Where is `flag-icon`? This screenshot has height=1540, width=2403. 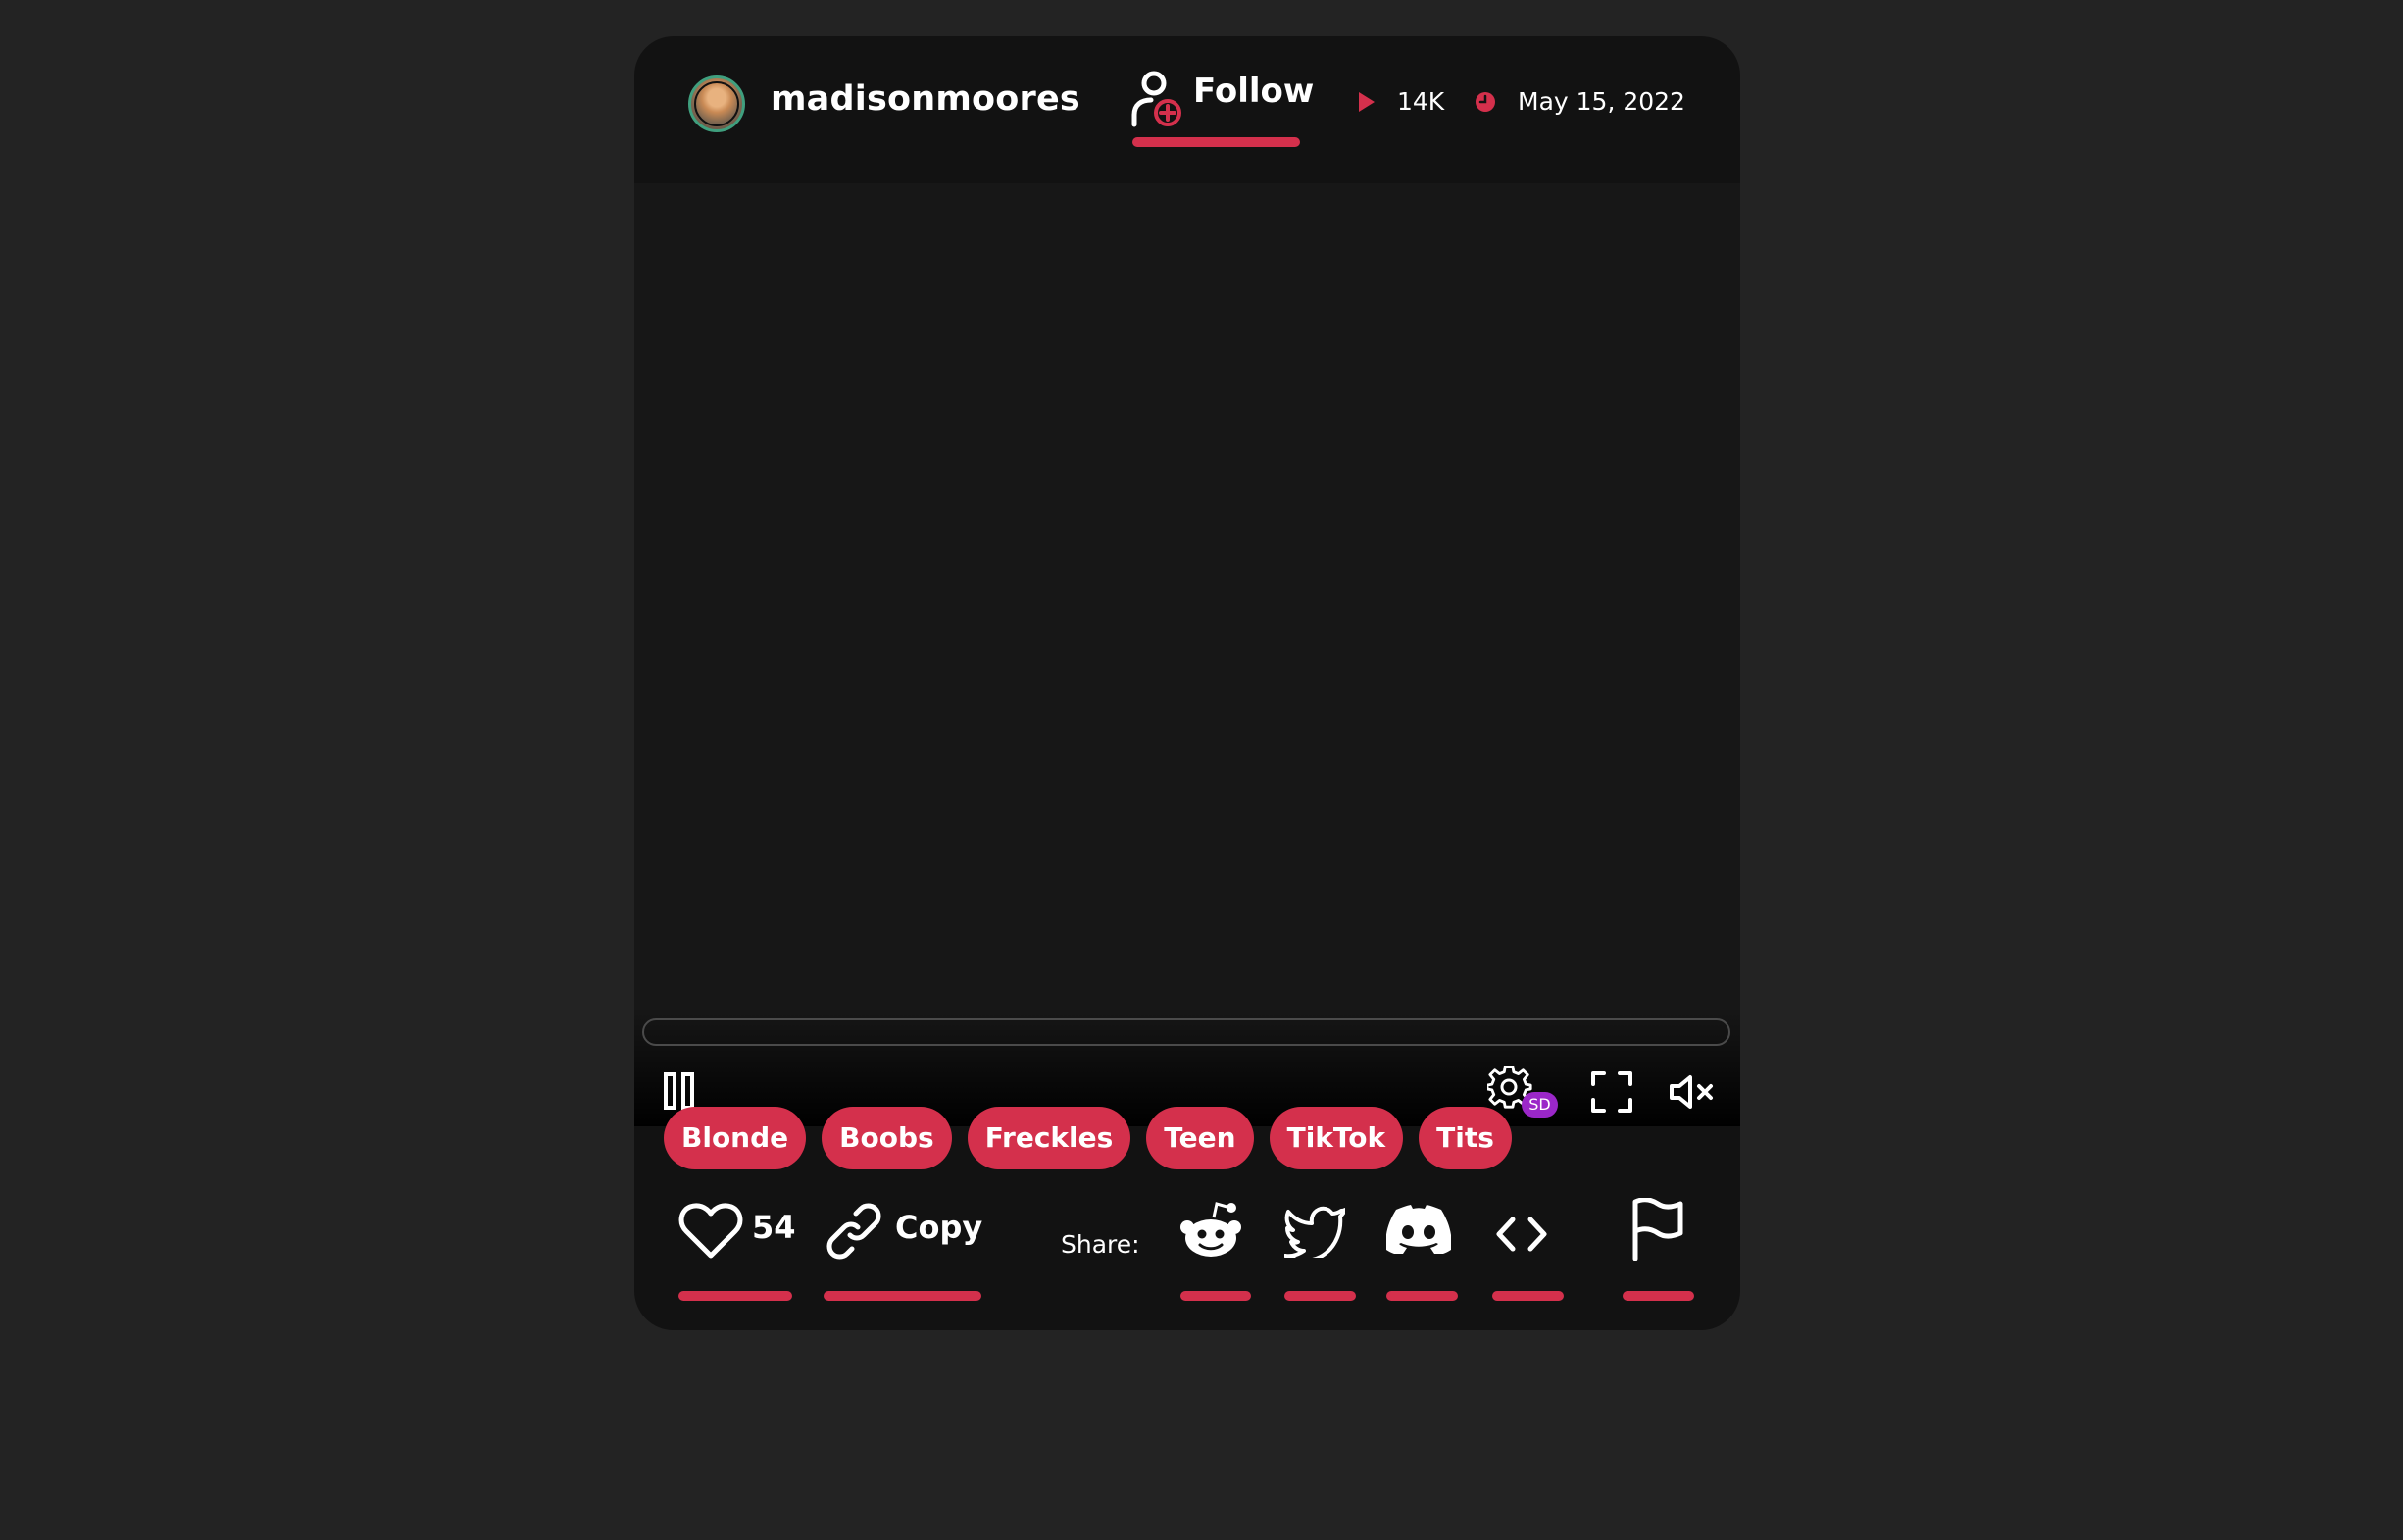
flag-icon is located at coordinates (1658, 1230).